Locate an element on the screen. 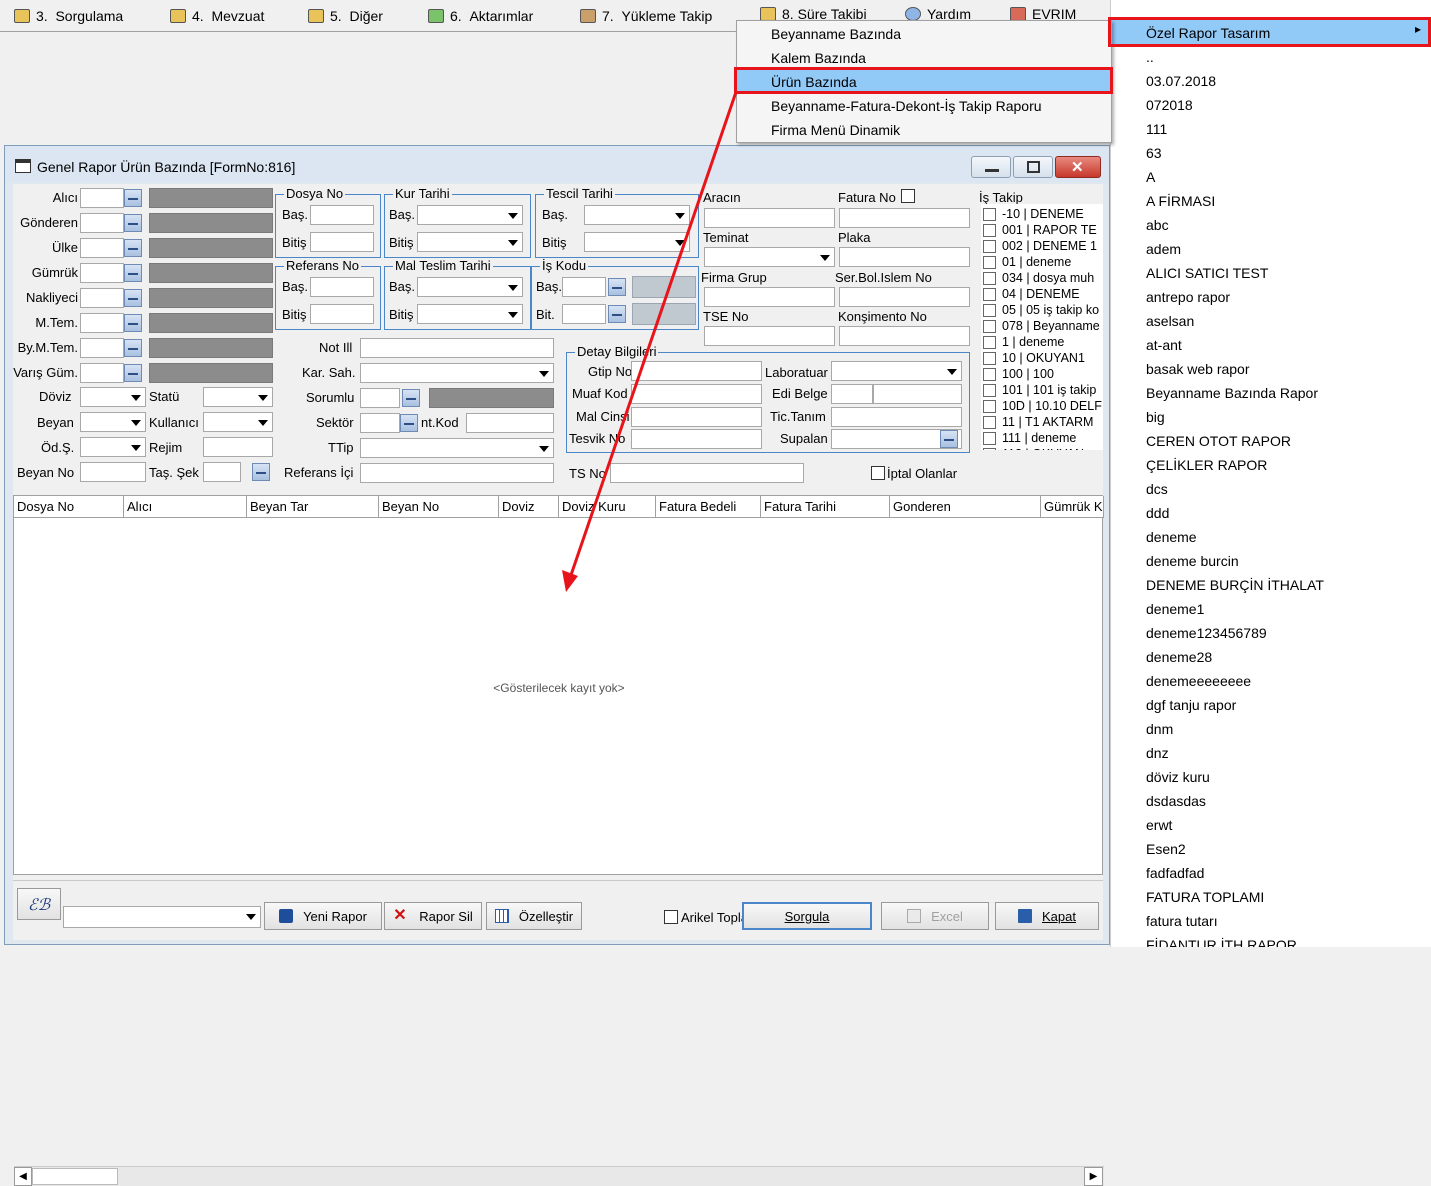 The image size is (1431, 1186). plaka-input is located at coordinates (904, 257).